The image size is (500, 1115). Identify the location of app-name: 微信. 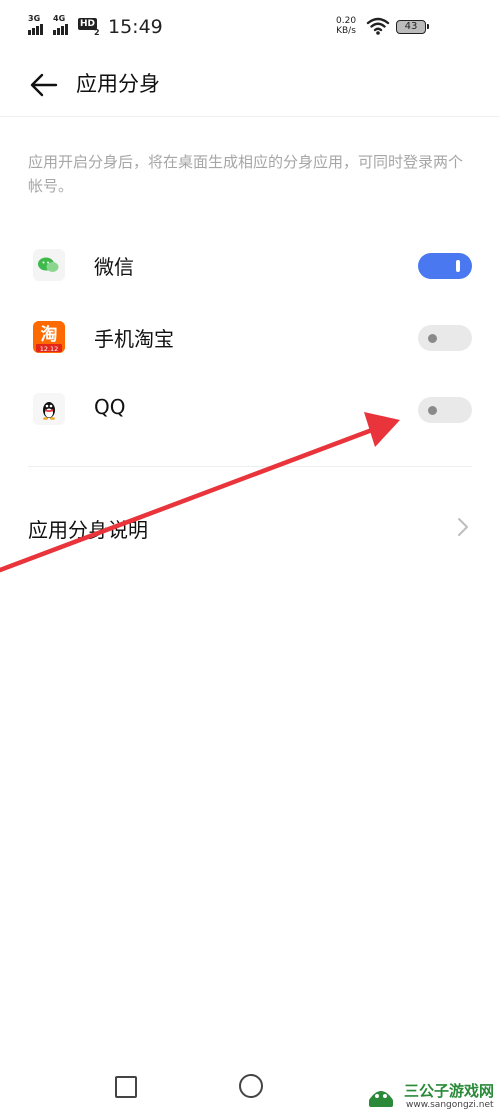
(114, 267).